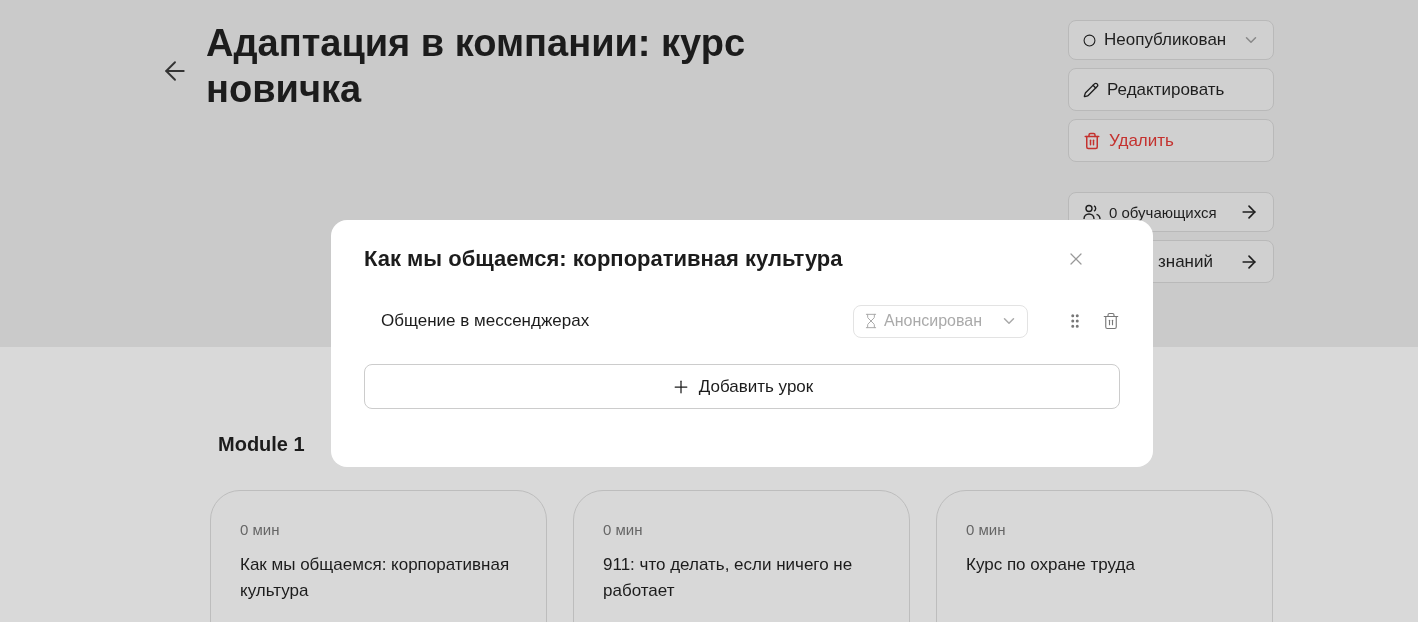 This screenshot has height=622, width=1418. Describe the element at coordinates (1171, 40) in the screenshot. I see `status-dropdown: Неопубликован` at that location.